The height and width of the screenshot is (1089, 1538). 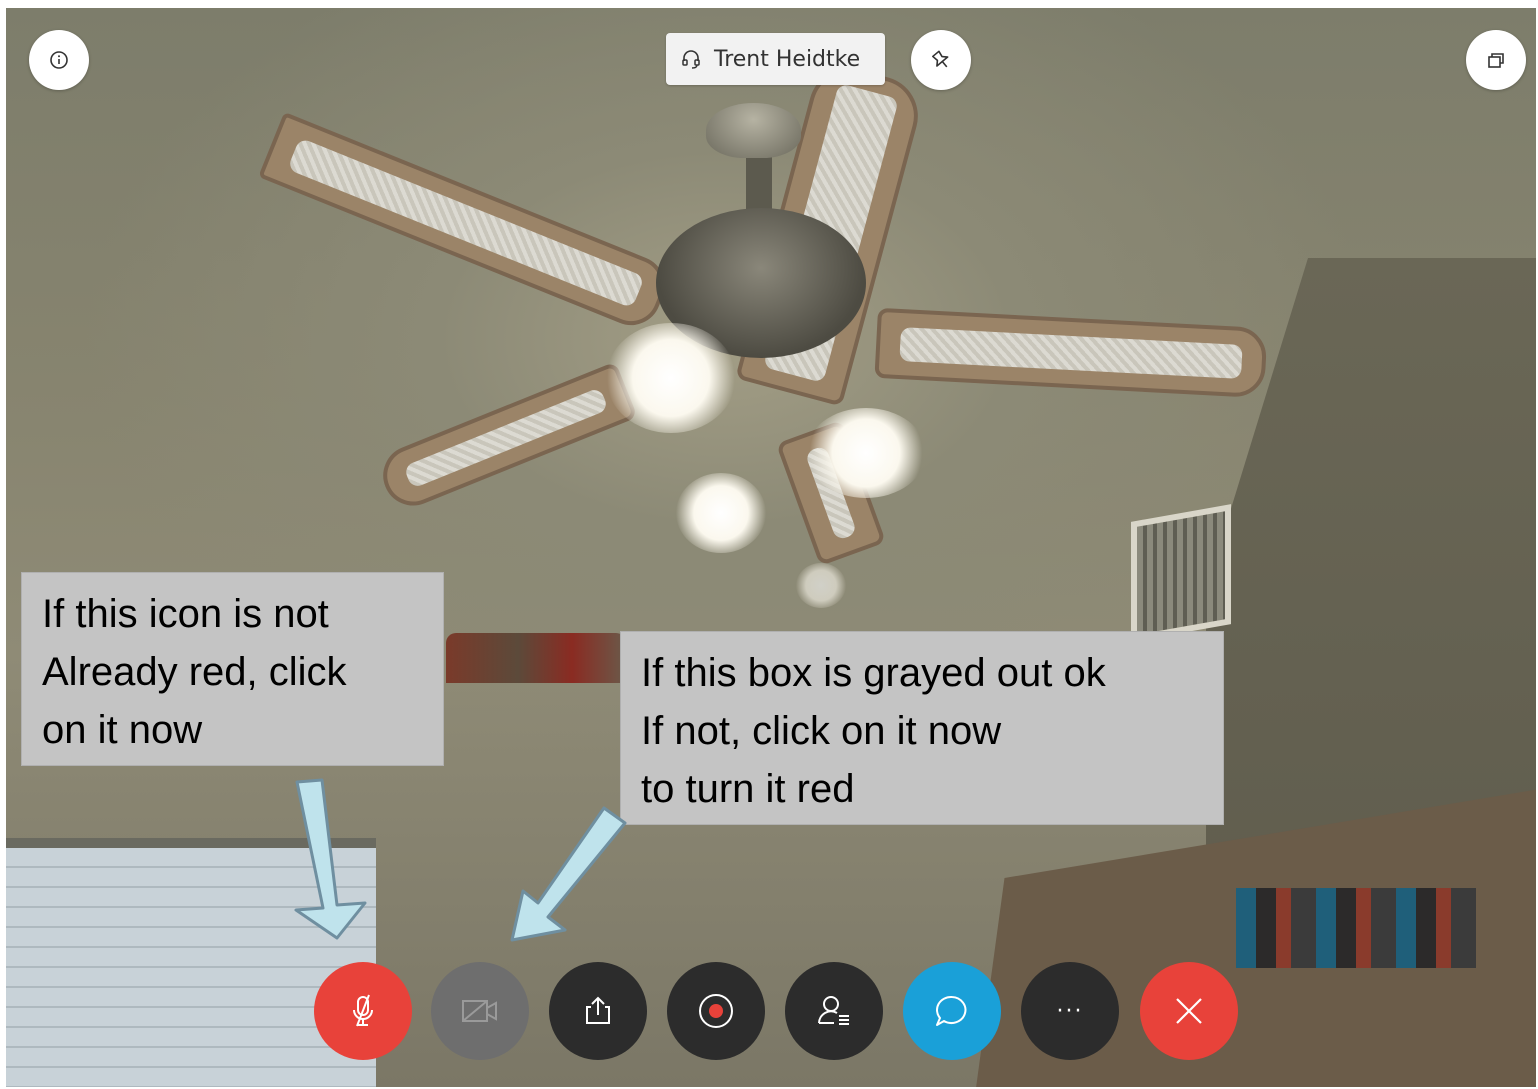 What do you see at coordinates (821, 731) in the screenshot?
I see `callout-line: If not, click on it now` at bounding box center [821, 731].